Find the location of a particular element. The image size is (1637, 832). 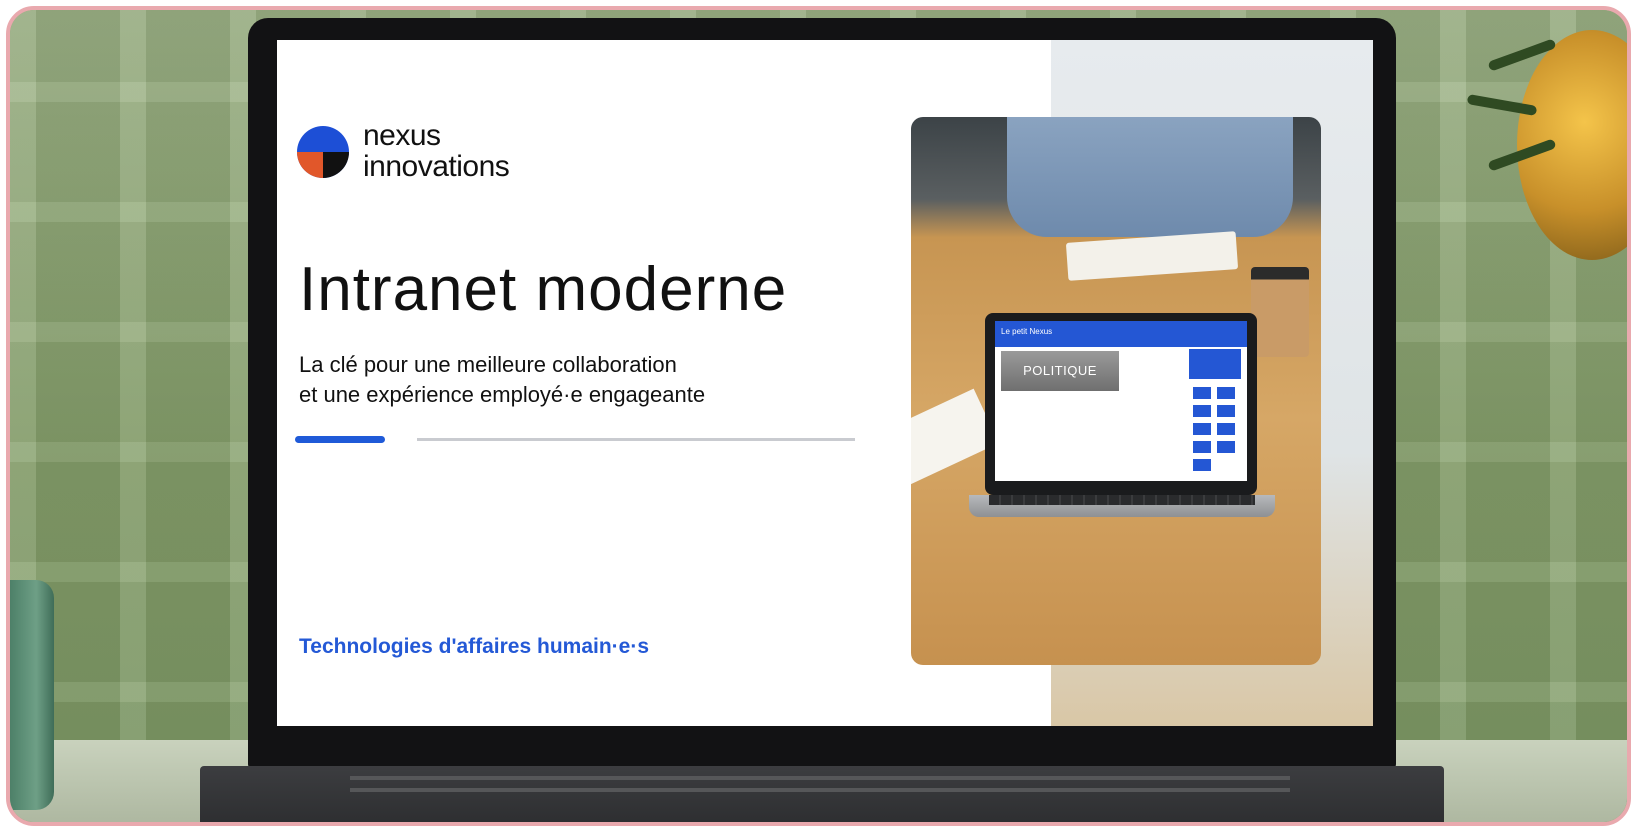

inner-header-text: Le petit Nexus is located at coordinates (1027, 331).